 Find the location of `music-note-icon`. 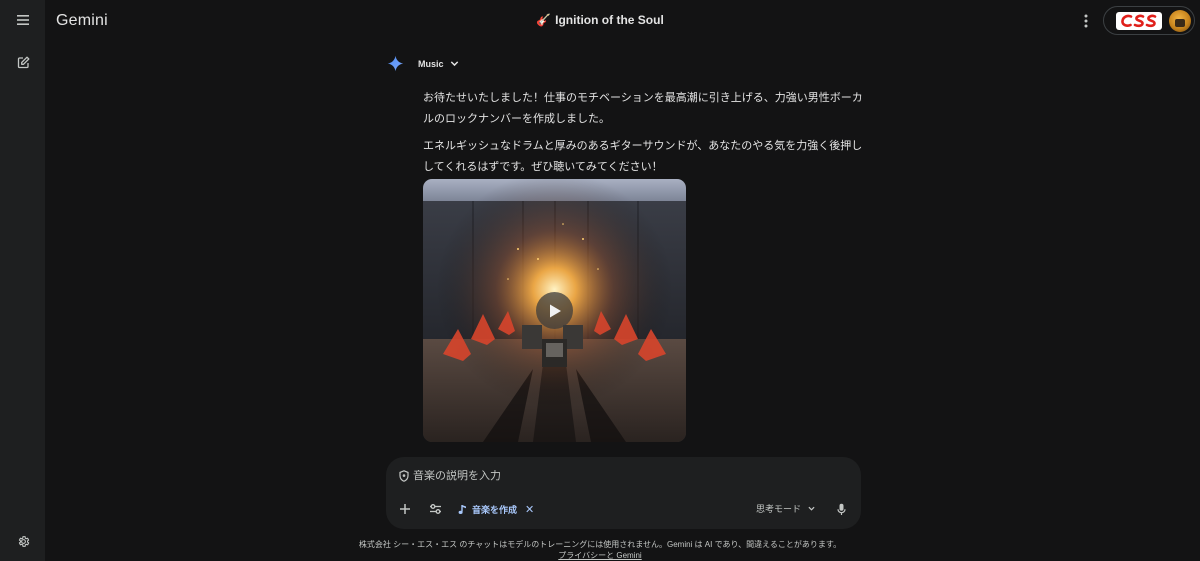

music-note-icon is located at coordinates (462, 509).